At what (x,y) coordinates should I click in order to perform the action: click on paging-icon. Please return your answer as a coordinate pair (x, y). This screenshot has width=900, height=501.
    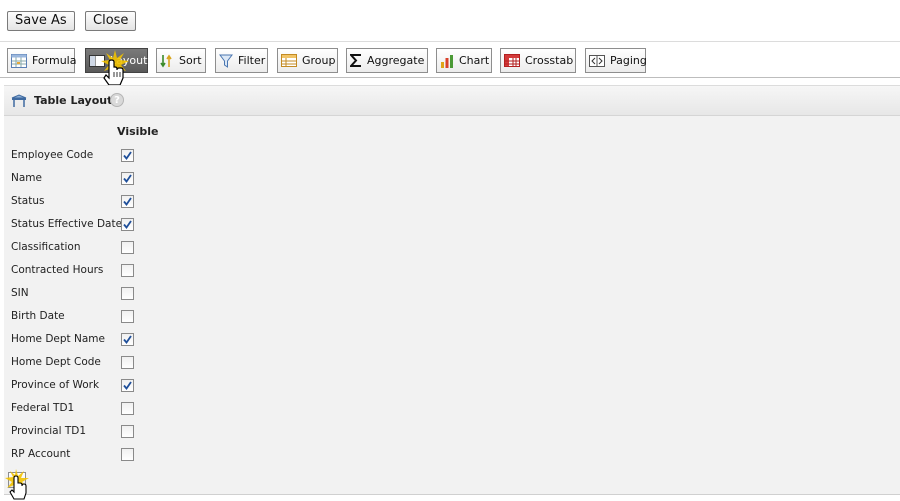
    Looking at the image, I should click on (597, 60).